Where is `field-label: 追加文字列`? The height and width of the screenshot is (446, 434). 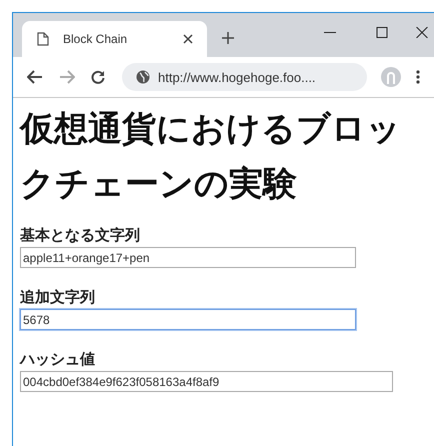 field-label: 追加文字列 is located at coordinates (58, 298).